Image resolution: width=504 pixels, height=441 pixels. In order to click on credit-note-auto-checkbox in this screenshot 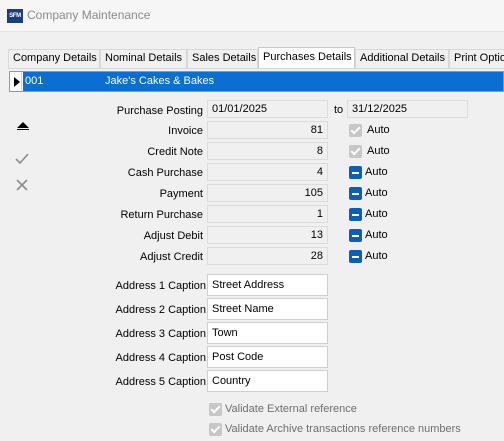, I will do `click(355, 151)`.